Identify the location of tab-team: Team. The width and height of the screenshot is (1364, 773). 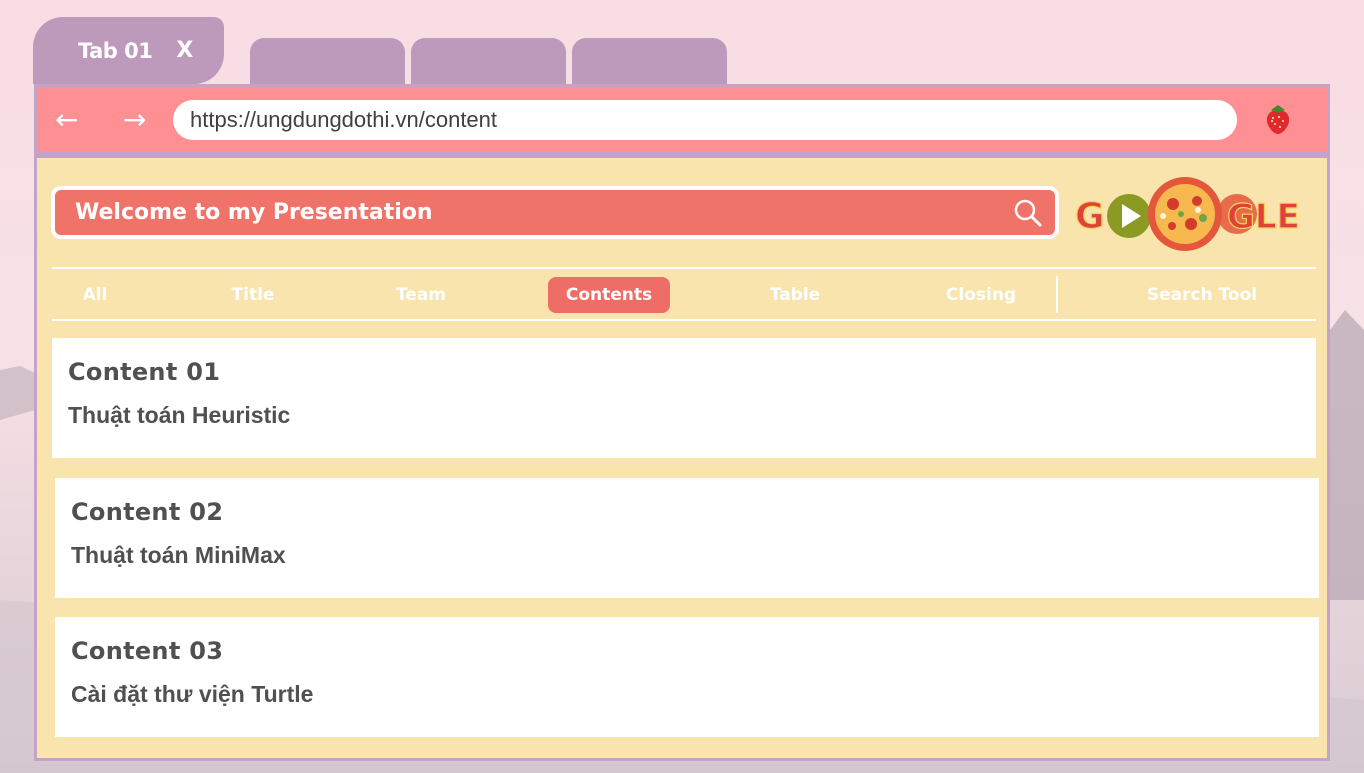
(421, 295).